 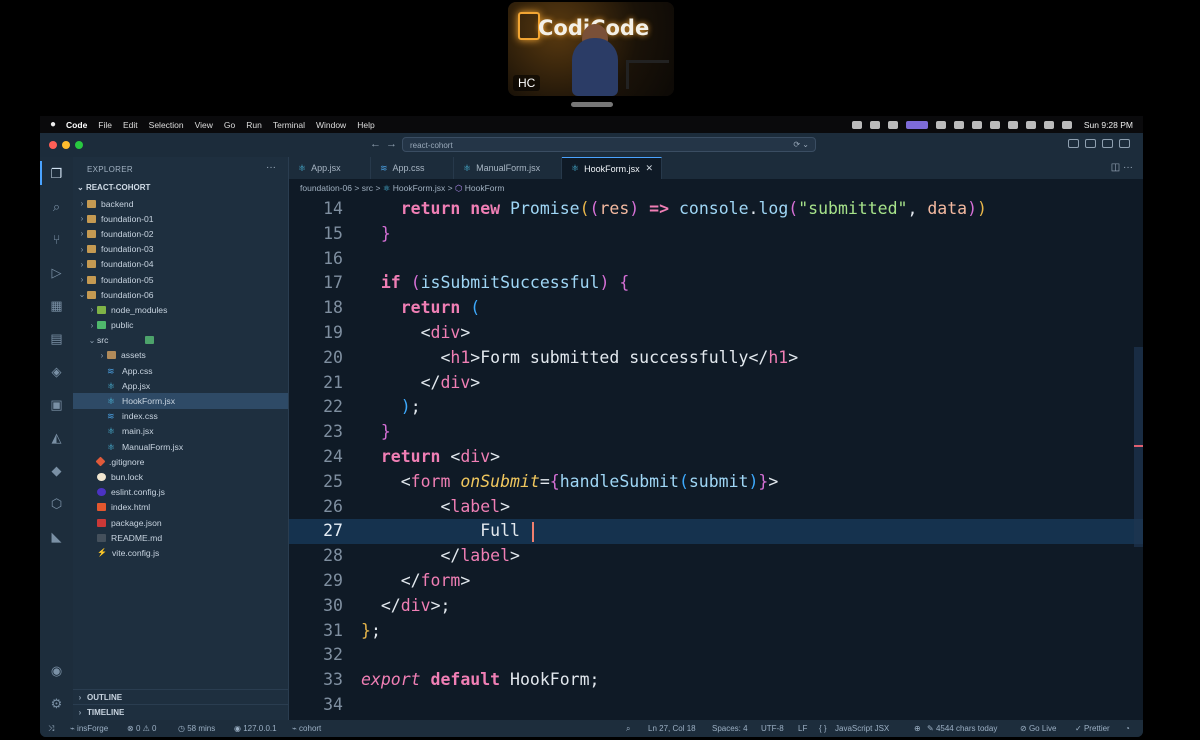 What do you see at coordinates (716, 705) in the screenshot?
I see `code-line: 34` at bounding box center [716, 705].